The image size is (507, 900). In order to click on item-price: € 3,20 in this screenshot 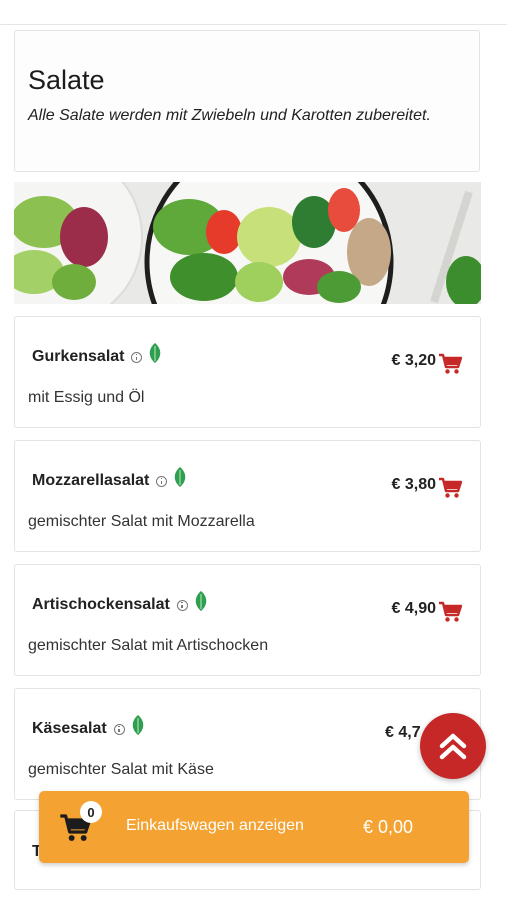, I will do `click(413, 360)`.